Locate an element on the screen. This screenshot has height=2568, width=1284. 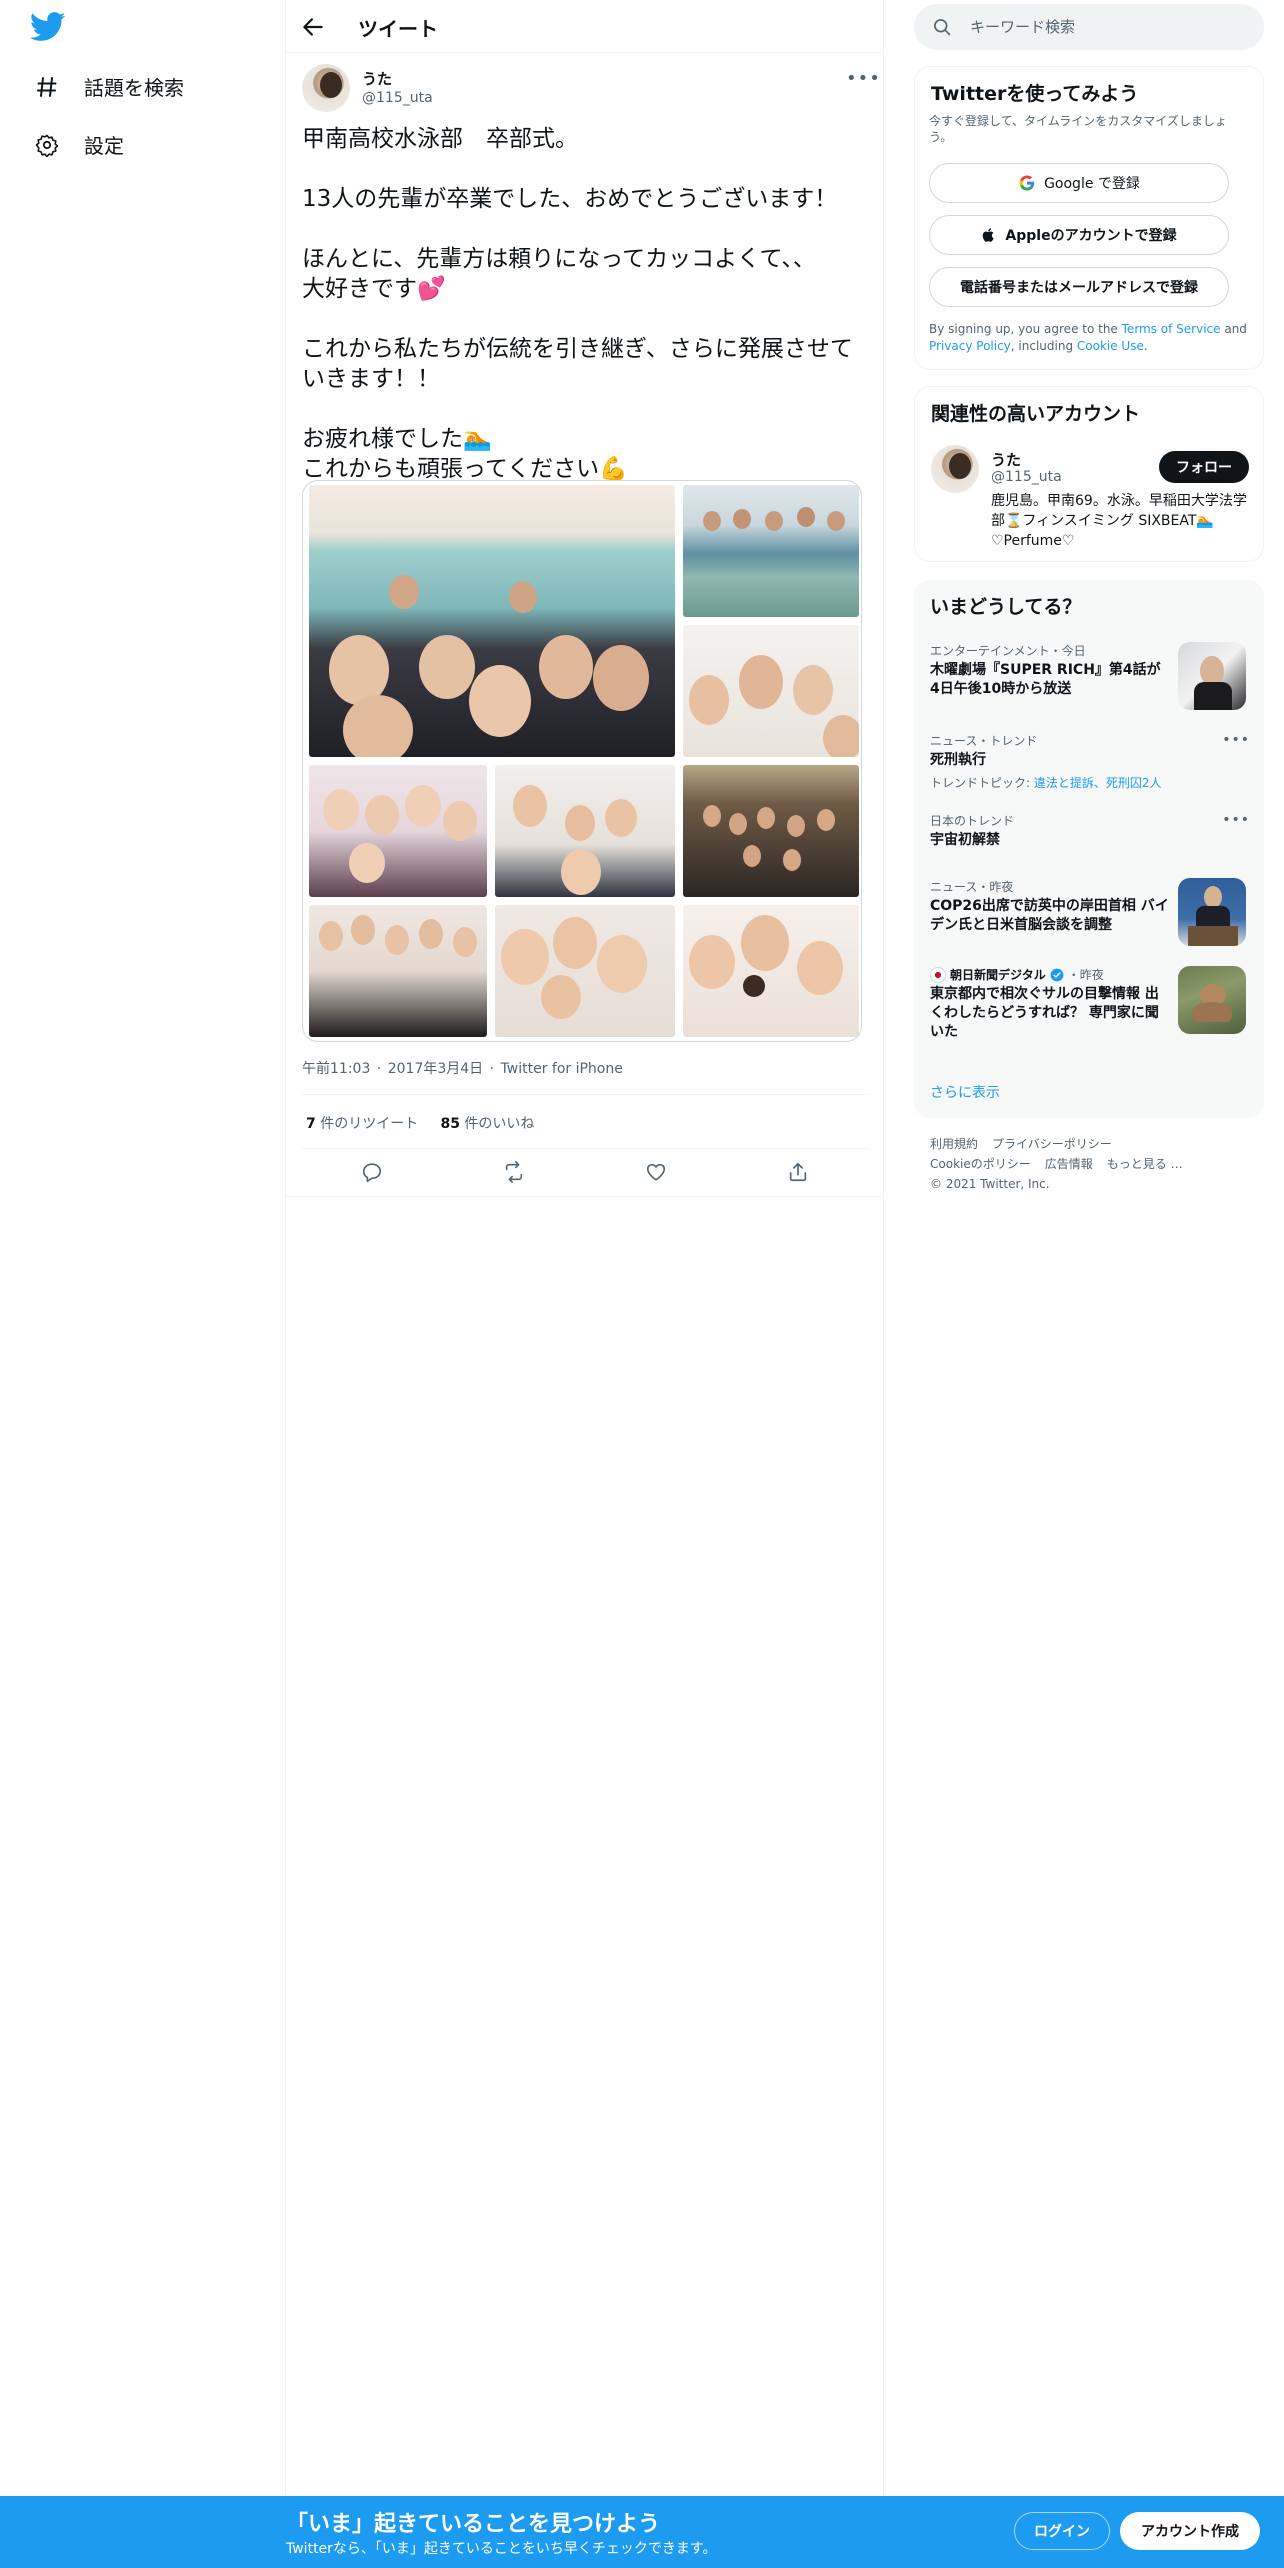
phone-email-signup-button: 電話番号またはメールアドレスで登録 is located at coordinates (1079, 287).